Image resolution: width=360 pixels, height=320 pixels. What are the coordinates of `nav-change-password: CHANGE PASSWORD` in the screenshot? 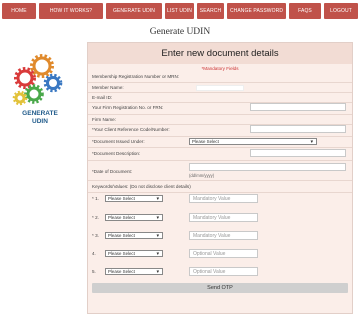 It's located at (256, 11).